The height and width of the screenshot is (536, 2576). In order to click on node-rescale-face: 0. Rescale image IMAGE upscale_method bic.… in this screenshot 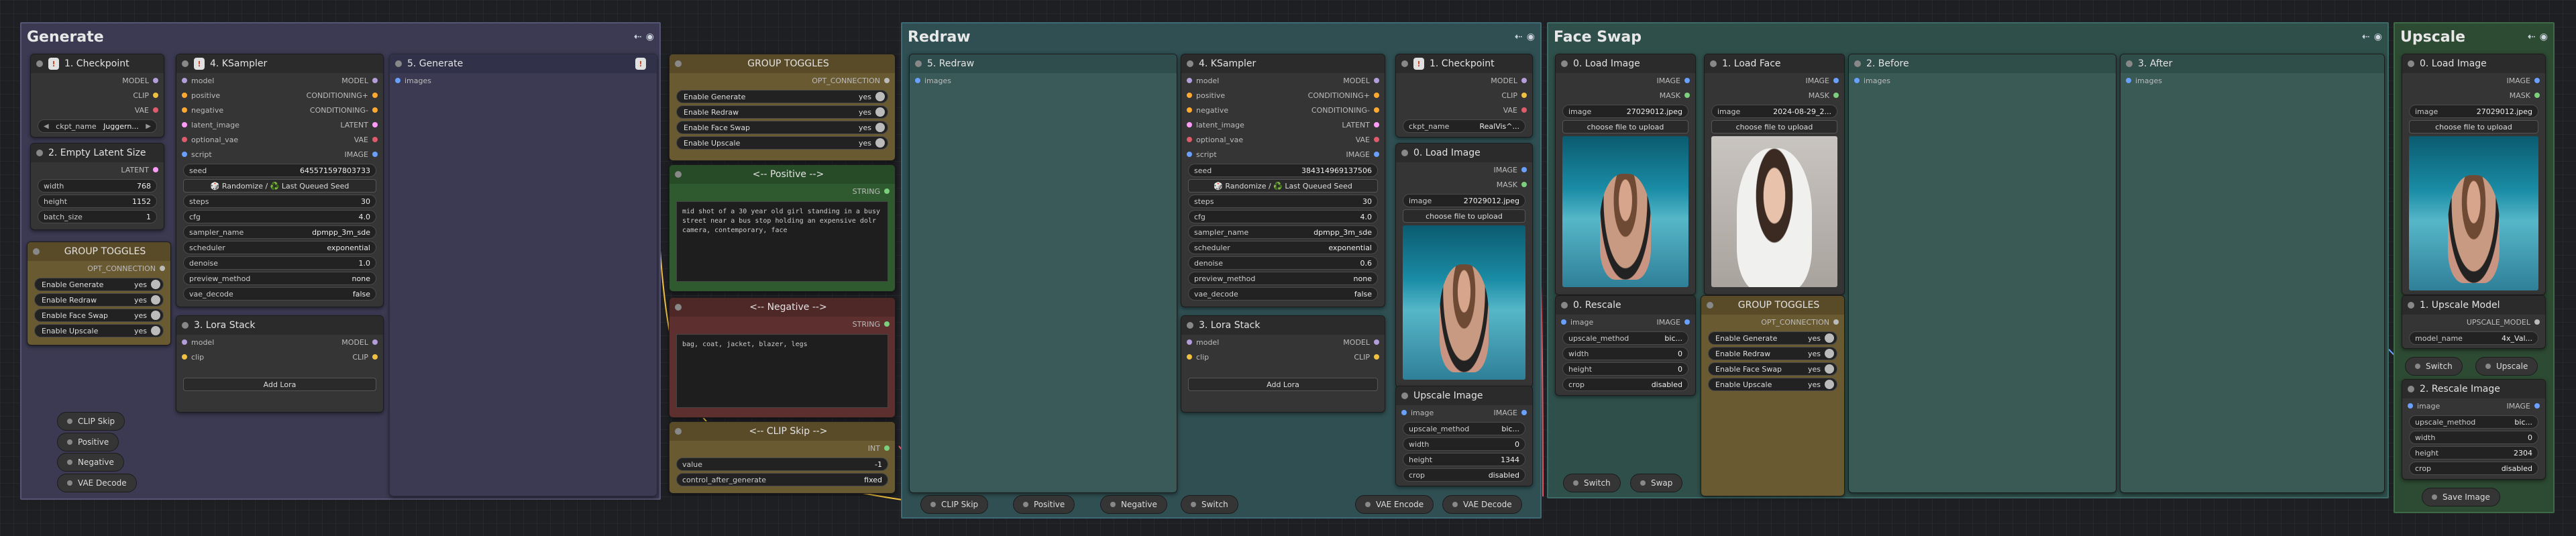, I will do `click(1625, 345)`.